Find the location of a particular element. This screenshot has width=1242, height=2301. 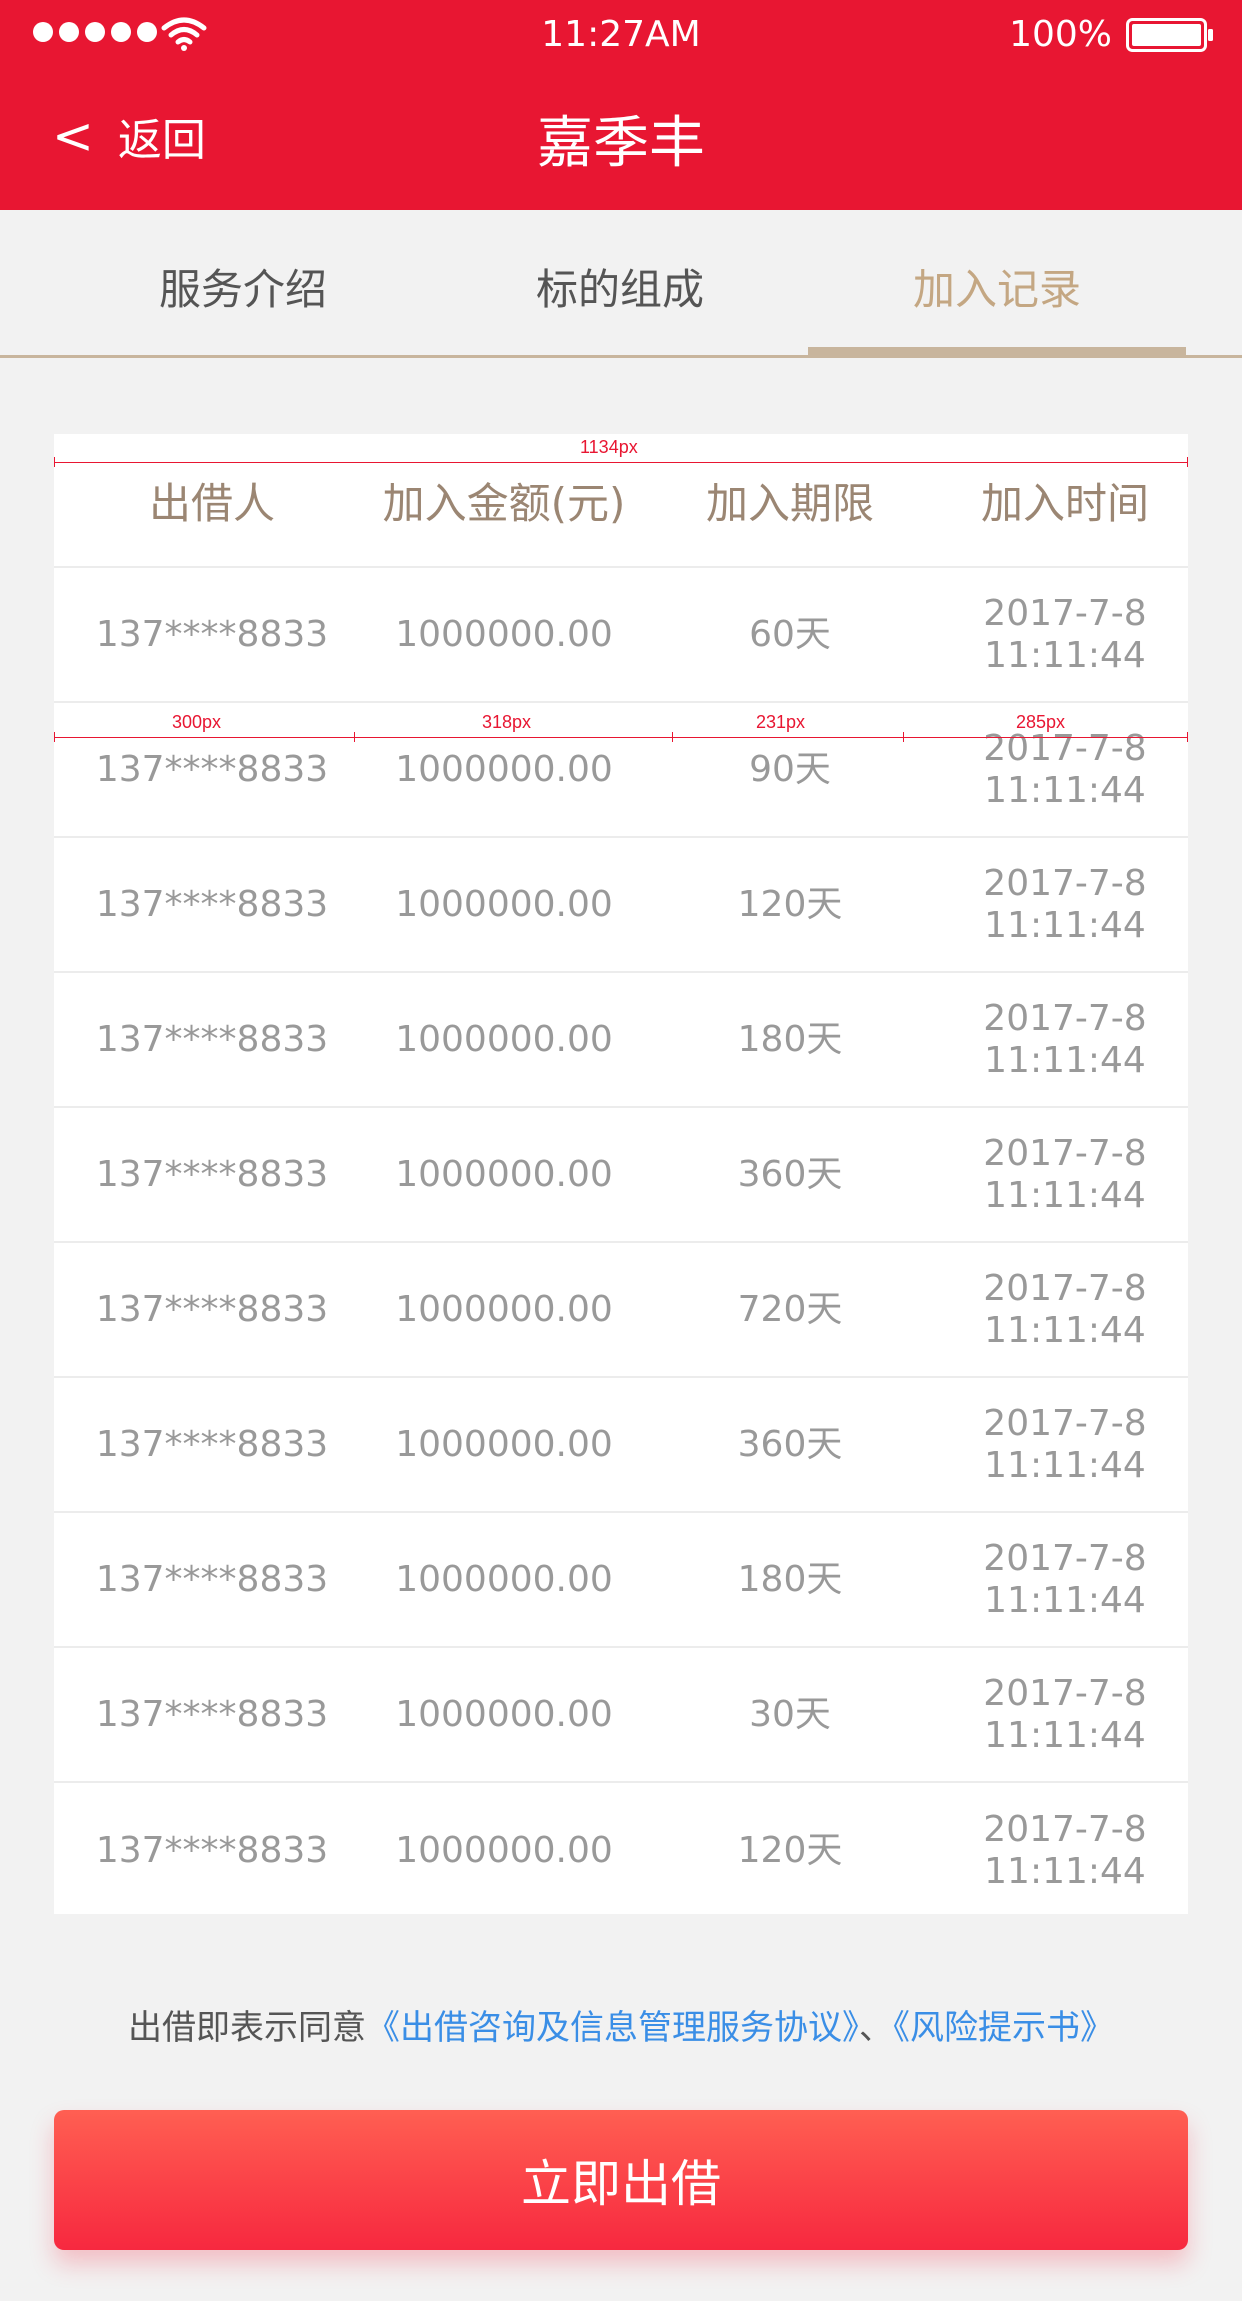

service-agreement-link: 《出借咨询及信息管理服务协议》 is located at coordinates (612, 2028).